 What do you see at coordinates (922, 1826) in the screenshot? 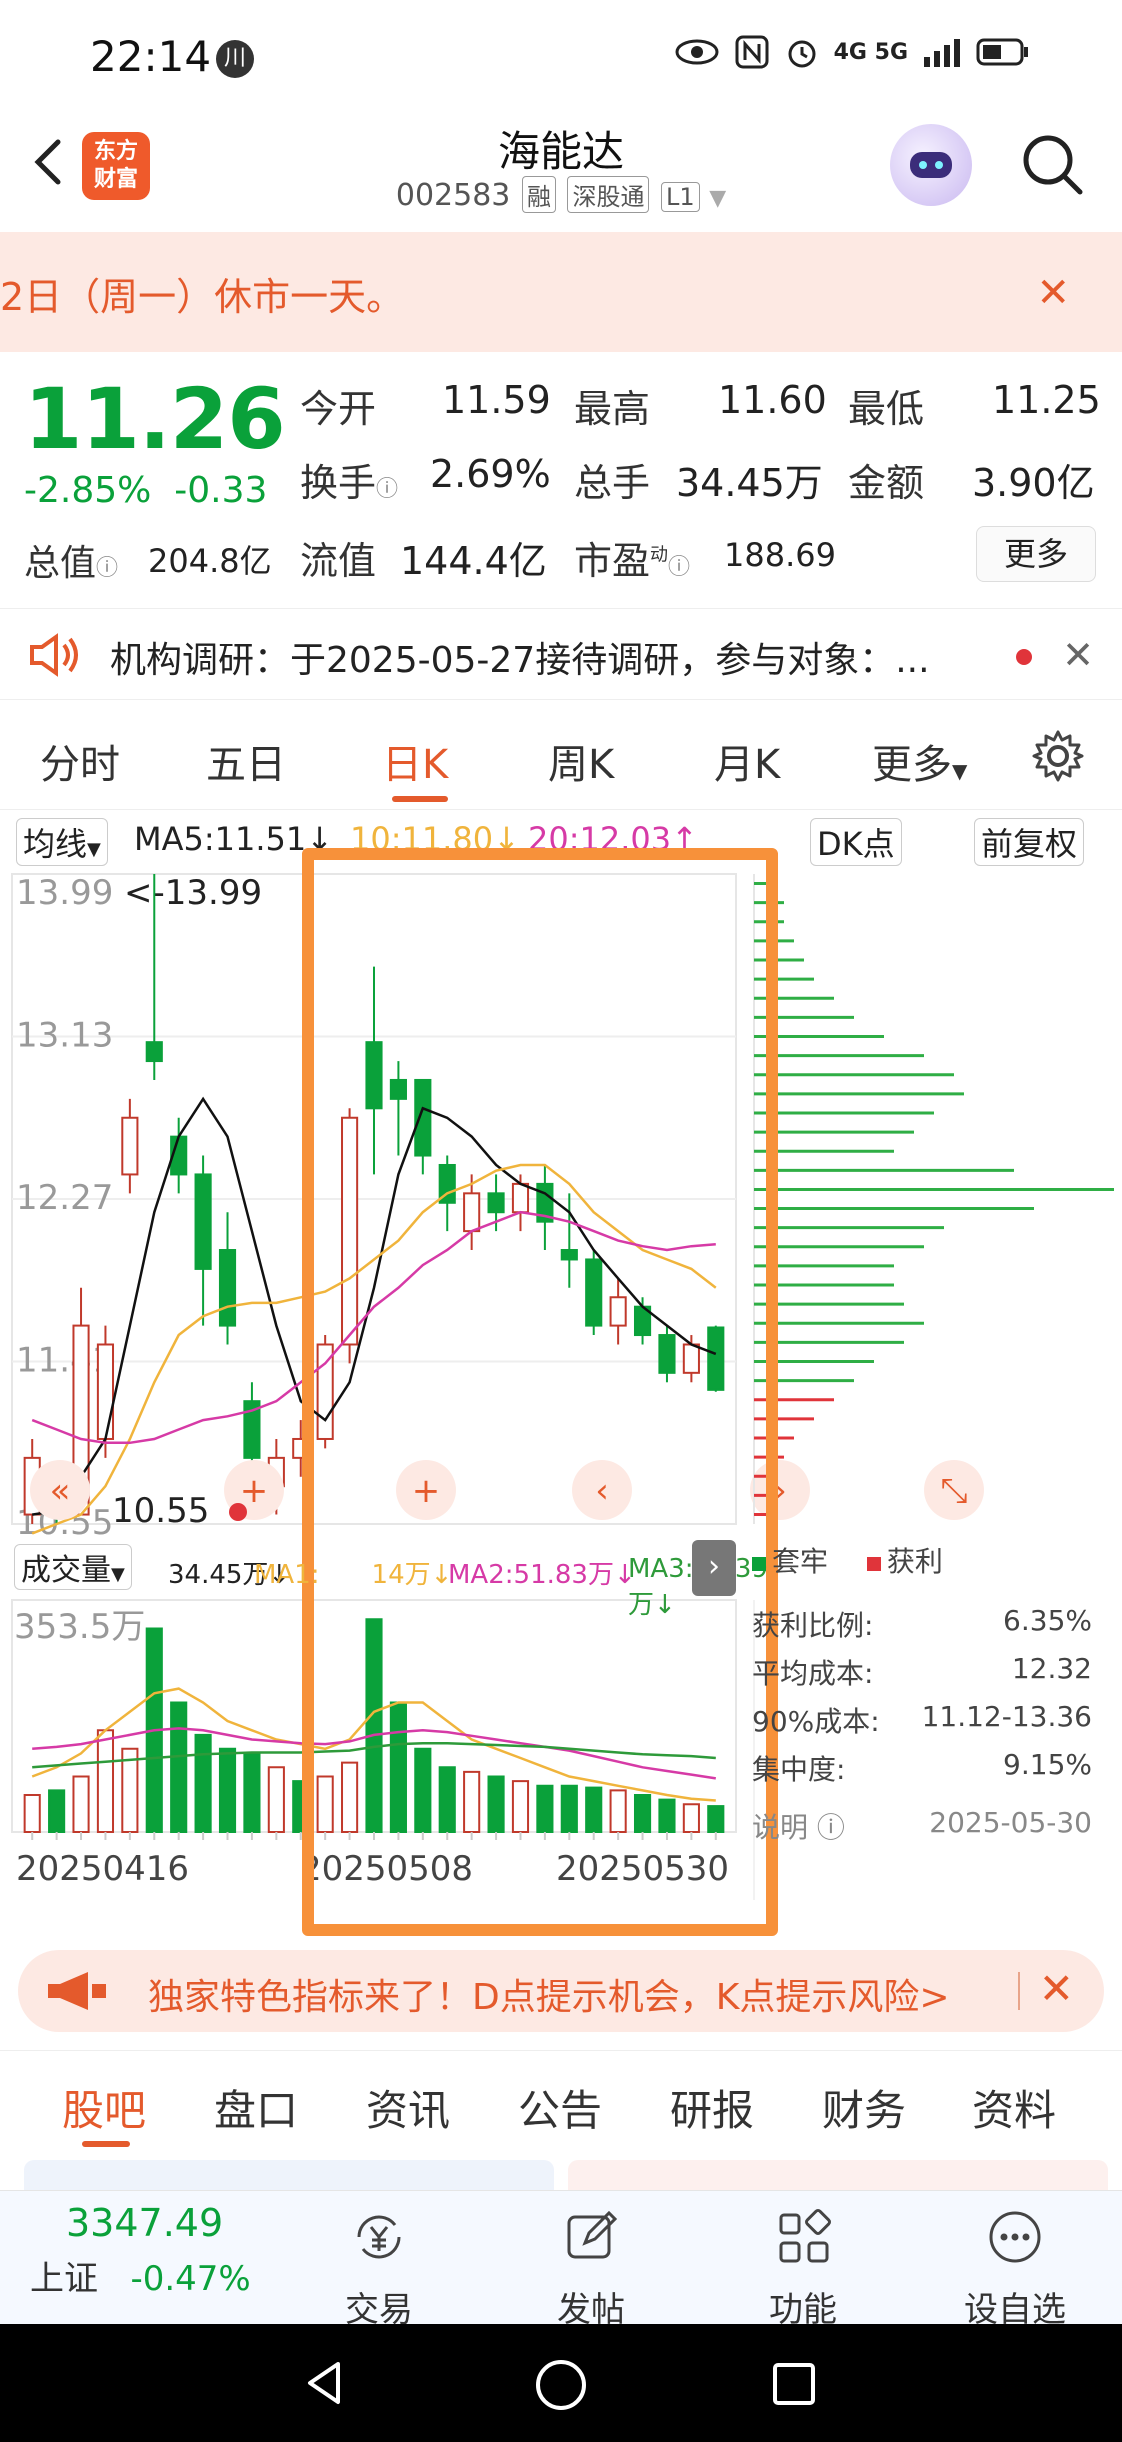
I see `explain-row: 说明 ⓘ 2025-05-30` at bounding box center [922, 1826].